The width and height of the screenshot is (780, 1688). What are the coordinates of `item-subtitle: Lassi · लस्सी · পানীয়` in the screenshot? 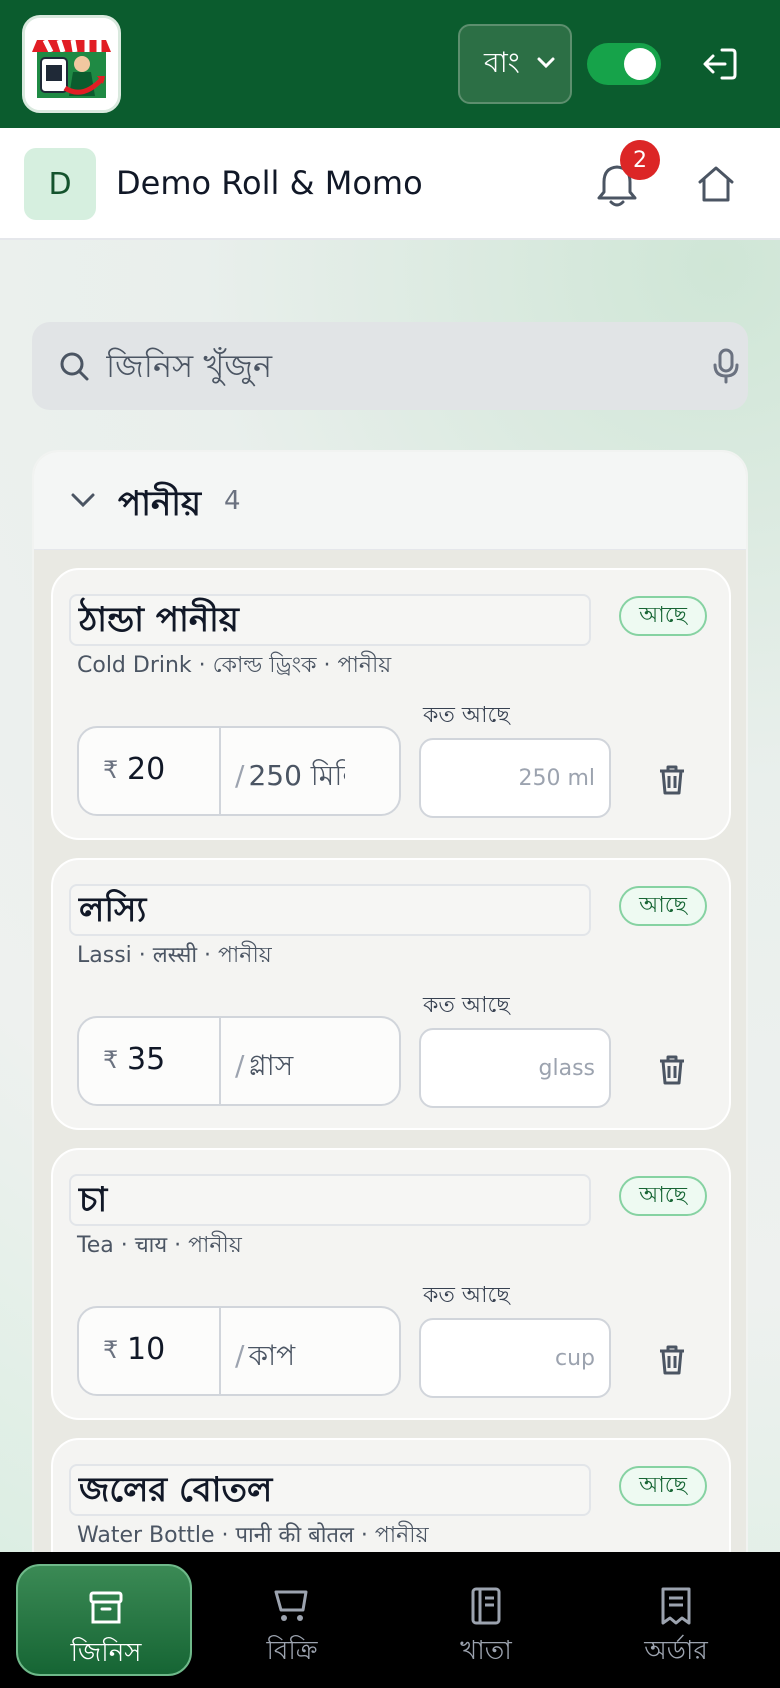 It's located at (174, 955).